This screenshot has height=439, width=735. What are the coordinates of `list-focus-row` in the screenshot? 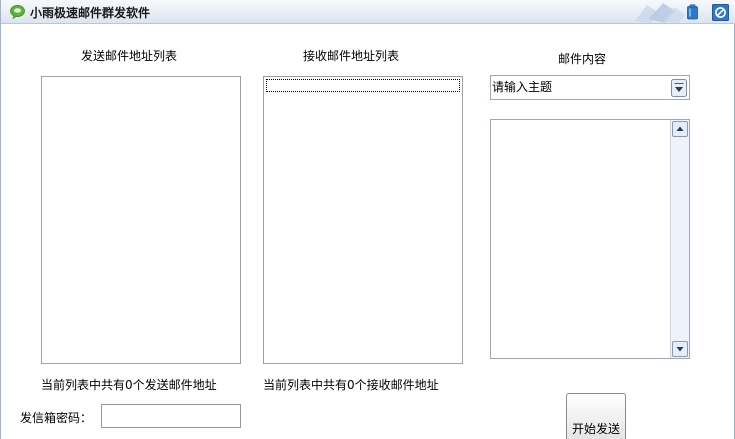 It's located at (363, 85).